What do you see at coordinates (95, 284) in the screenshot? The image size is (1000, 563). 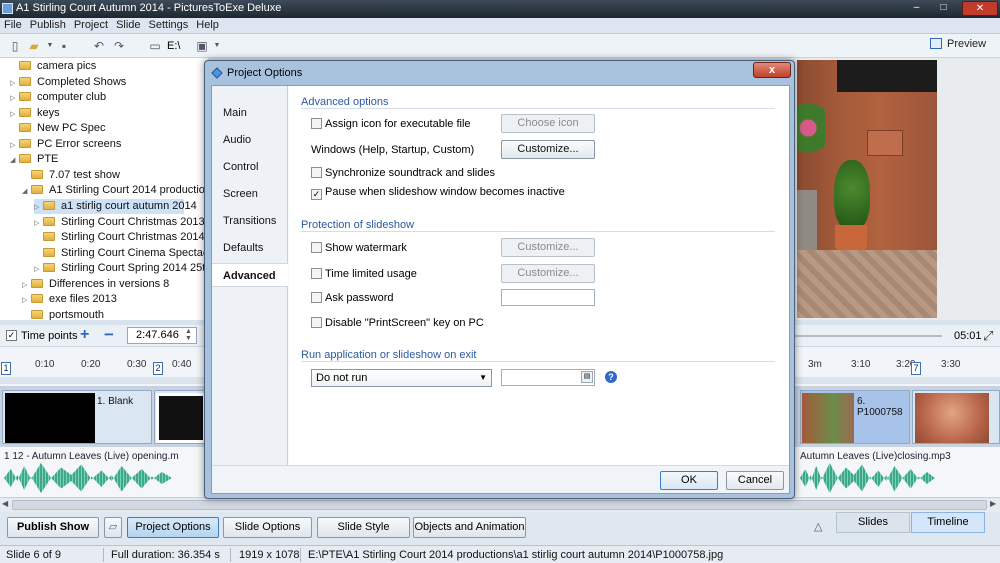 I see `tree-item: ▷ Differences in versions 8` at bounding box center [95, 284].